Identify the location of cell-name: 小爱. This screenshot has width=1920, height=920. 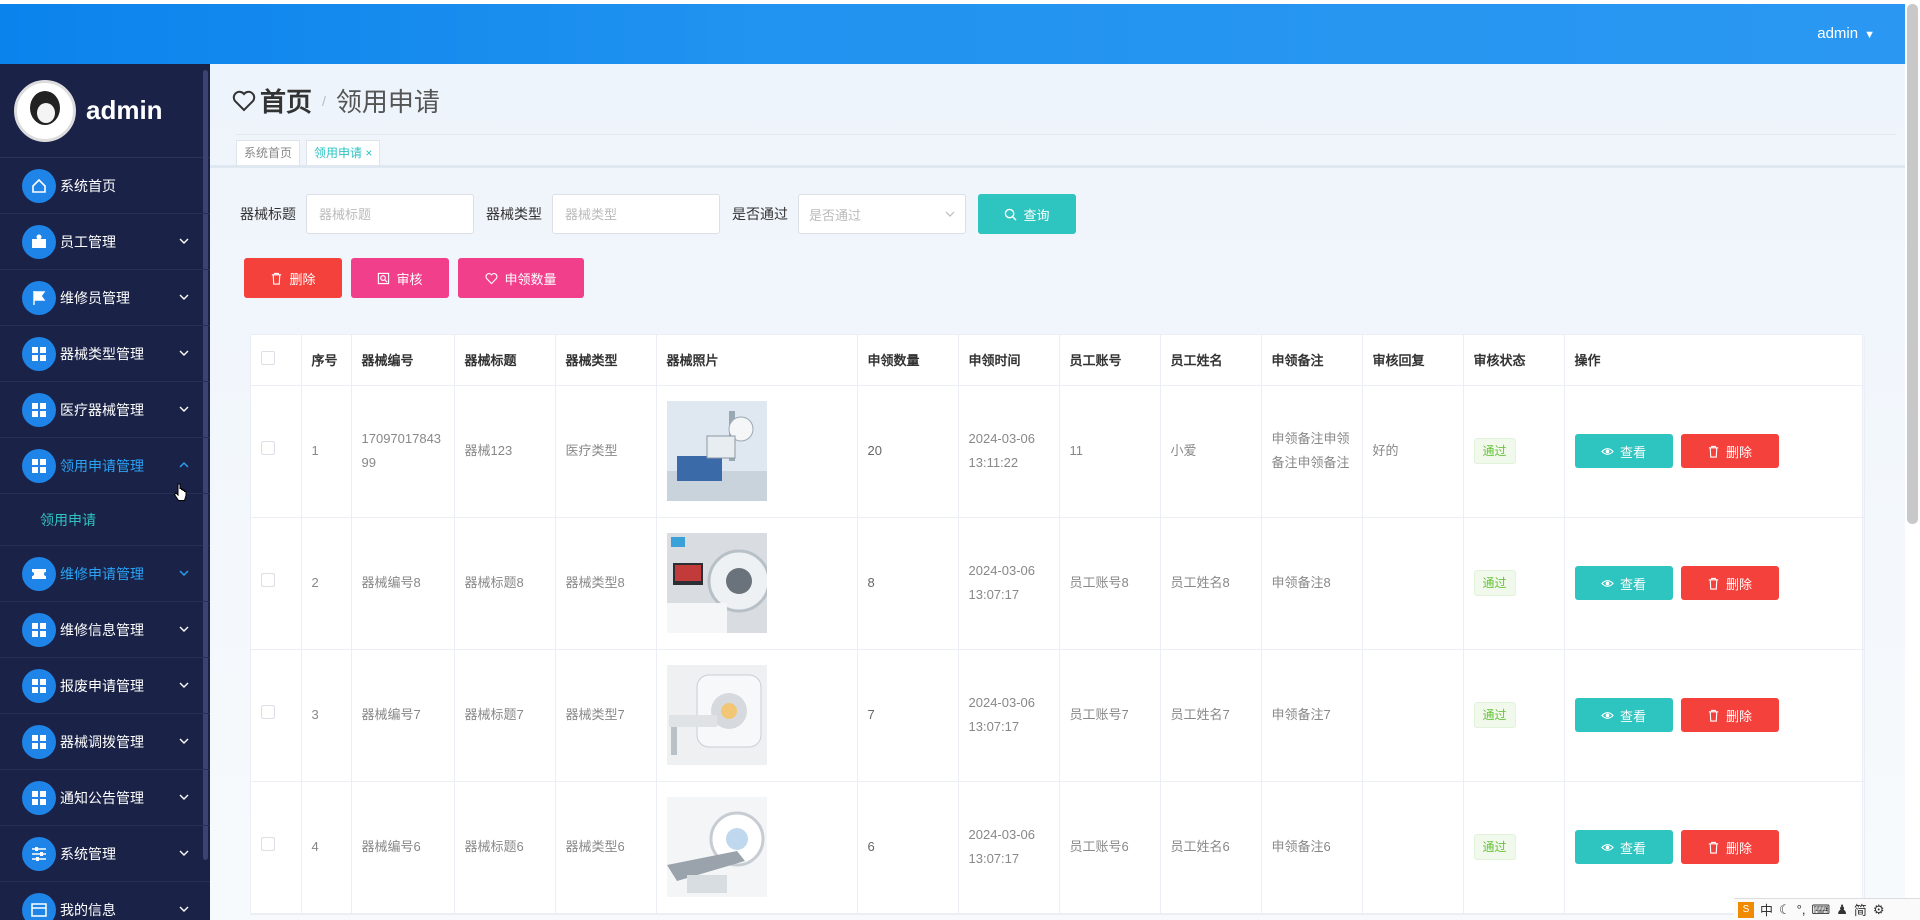
(1211, 451).